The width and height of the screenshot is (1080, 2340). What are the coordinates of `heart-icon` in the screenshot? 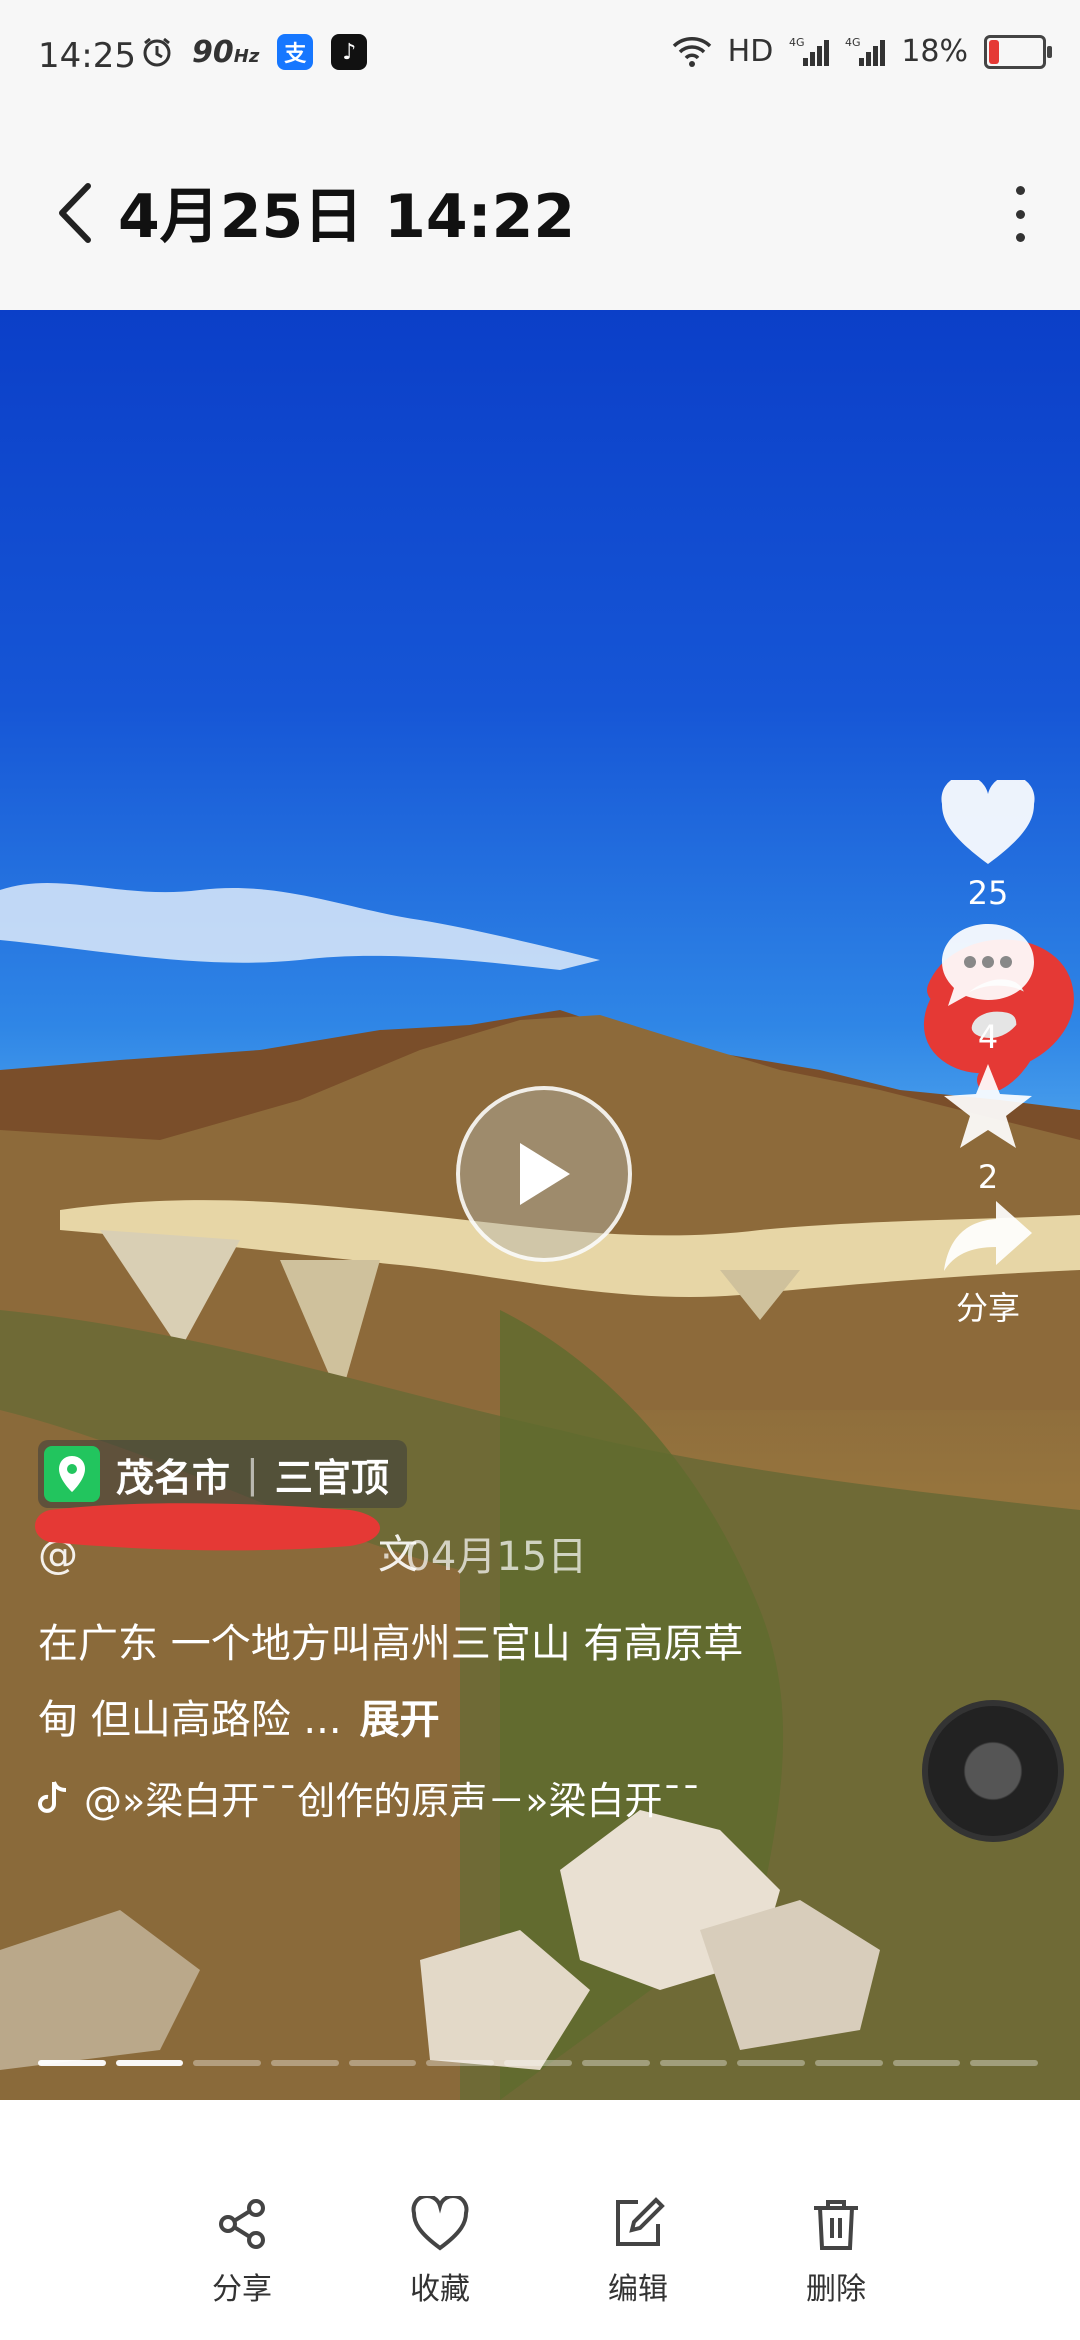 It's located at (988, 819).